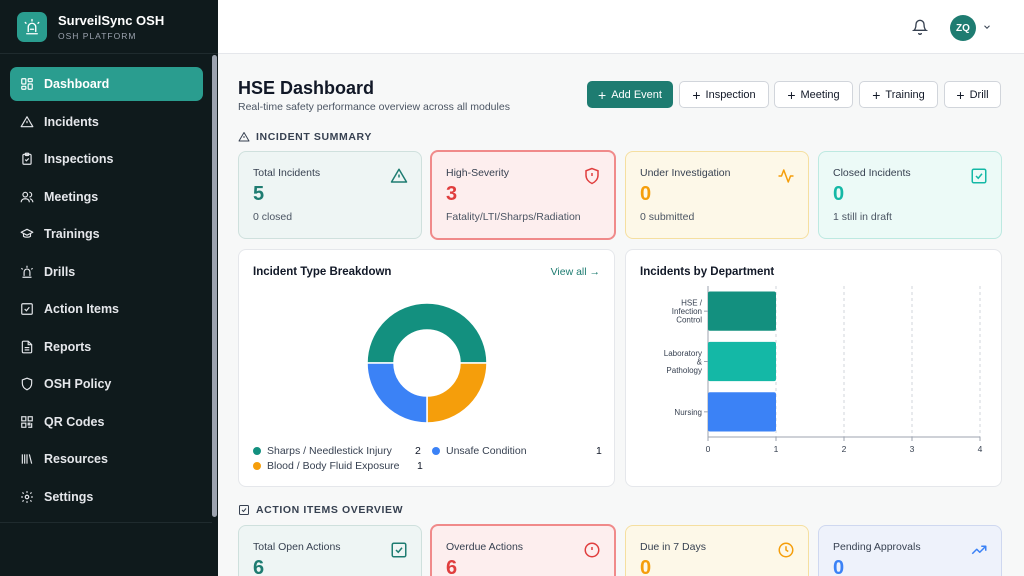 This screenshot has width=1024, height=576. What do you see at coordinates (813, 94) in the screenshot?
I see `meeting-button: + Meeting` at bounding box center [813, 94].